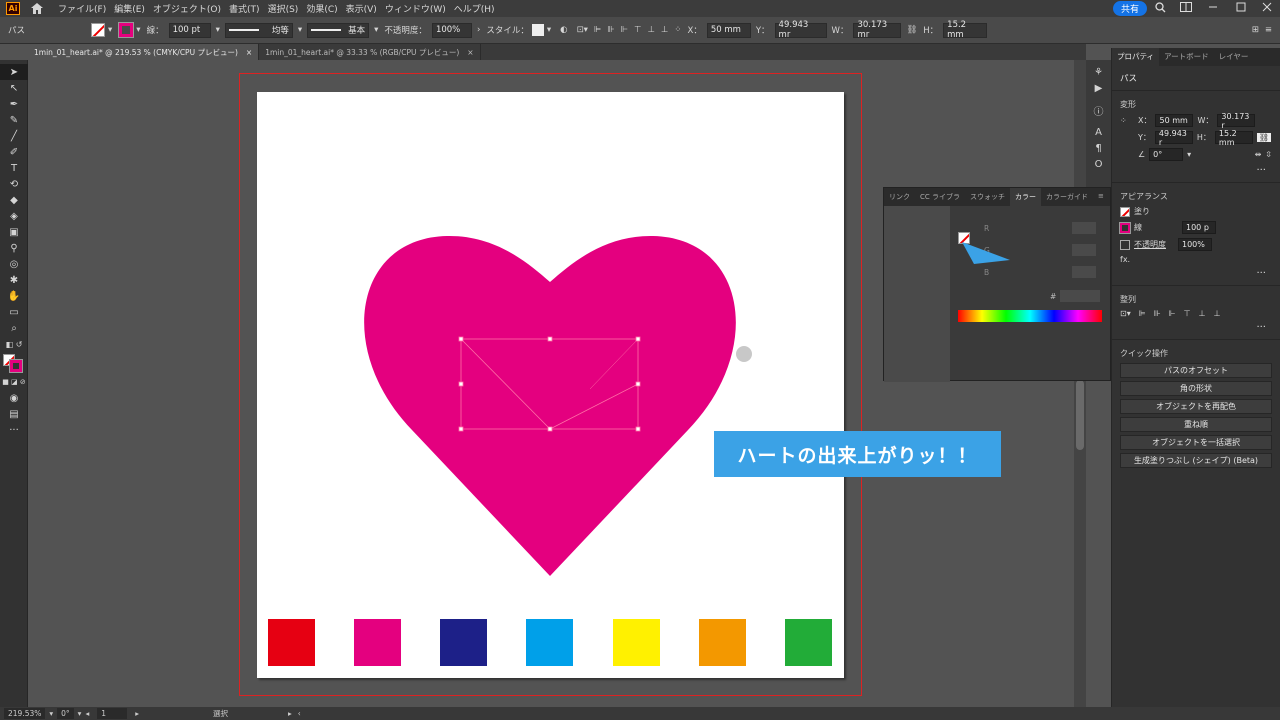  What do you see at coordinates (1202, 313) in the screenshot?
I see `align-vcenter-icon: ⊥` at bounding box center [1202, 313].